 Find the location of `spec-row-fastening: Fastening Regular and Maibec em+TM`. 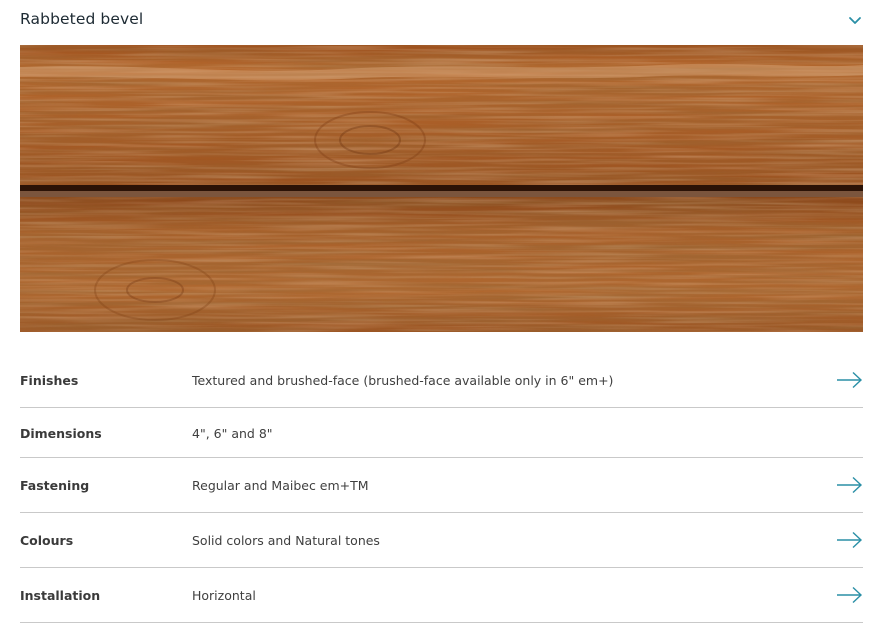

spec-row-fastening: Fastening Regular and Maibec em+TM is located at coordinates (441, 485).